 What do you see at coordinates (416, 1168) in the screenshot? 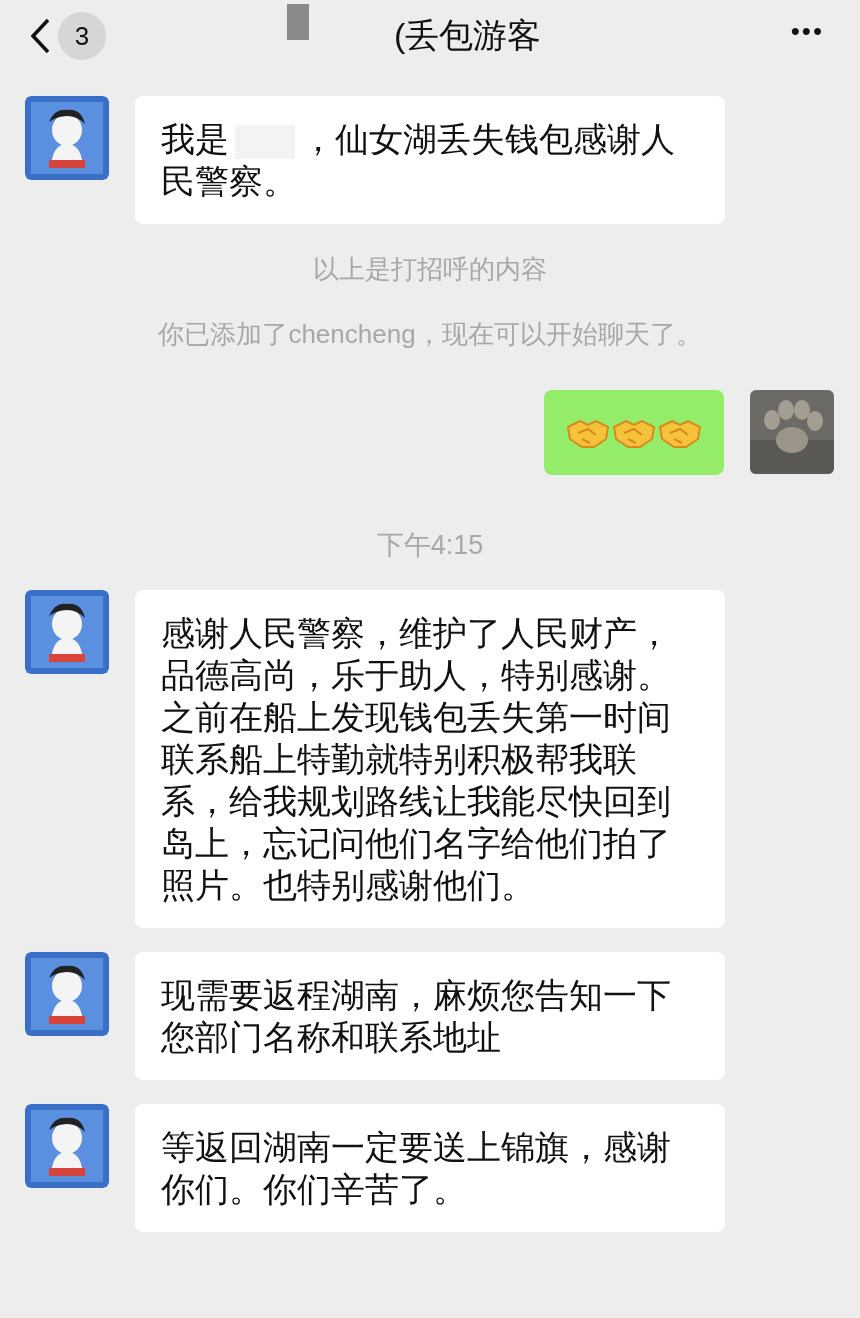
I see `message-text: 等返回湖南一定要送上锦旗，感谢你们。你们辛苦了。` at bounding box center [416, 1168].